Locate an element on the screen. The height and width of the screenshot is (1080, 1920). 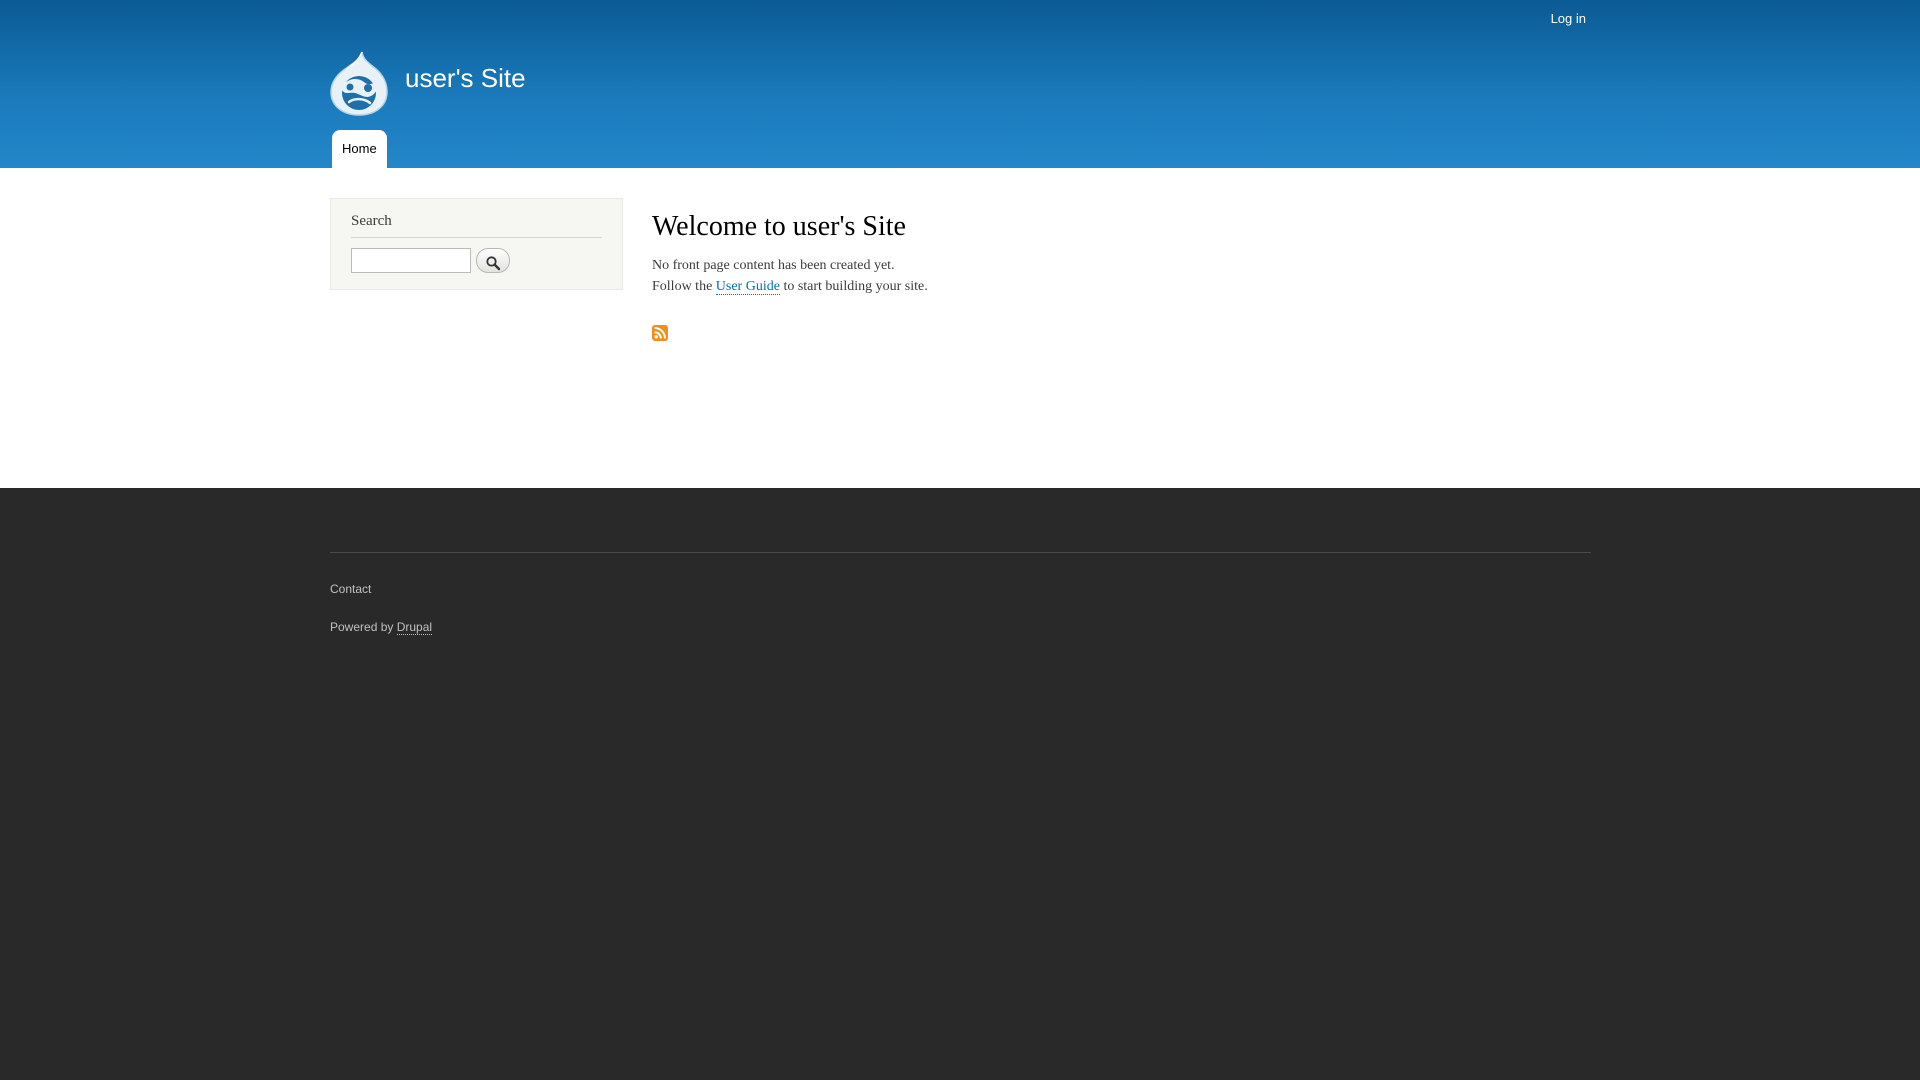
user-guide-prefix: Follow the is located at coordinates (684, 286).